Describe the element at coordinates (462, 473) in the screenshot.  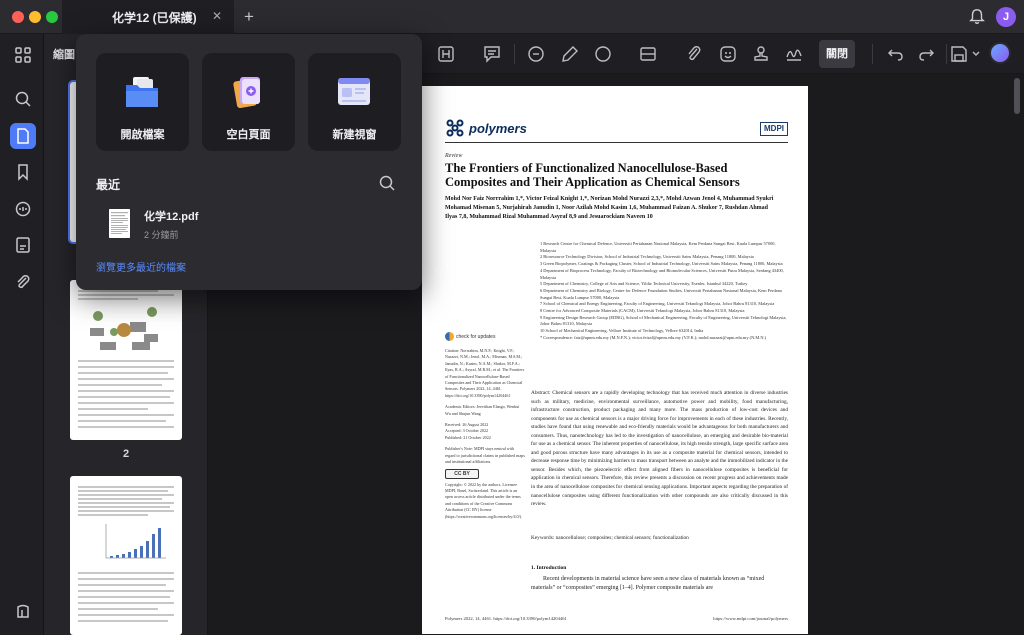
I see `cc-license-badge: CC BY` at that location.